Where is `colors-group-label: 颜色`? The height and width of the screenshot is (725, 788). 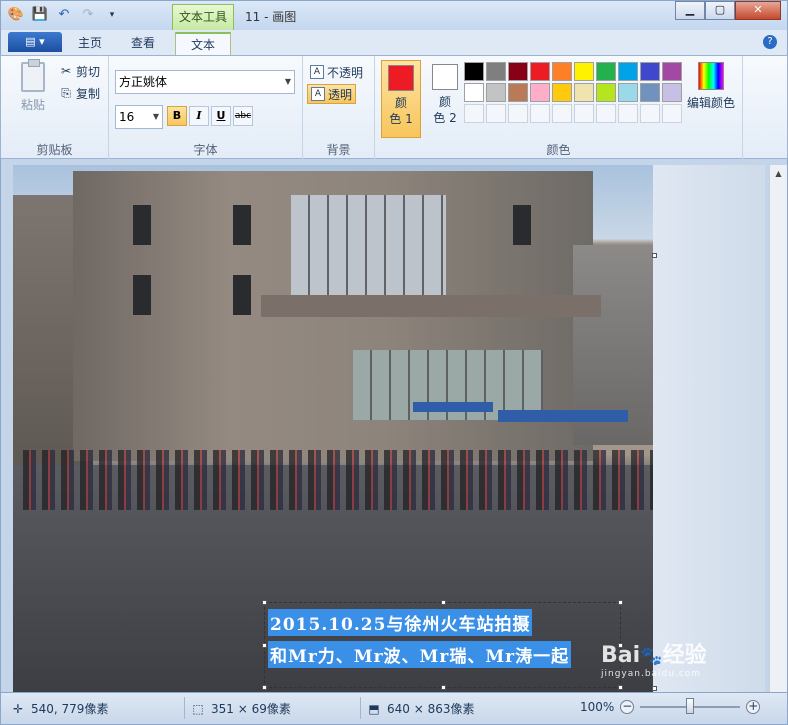 colors-group-label: 颜色 is located at coordinates (558, 150).